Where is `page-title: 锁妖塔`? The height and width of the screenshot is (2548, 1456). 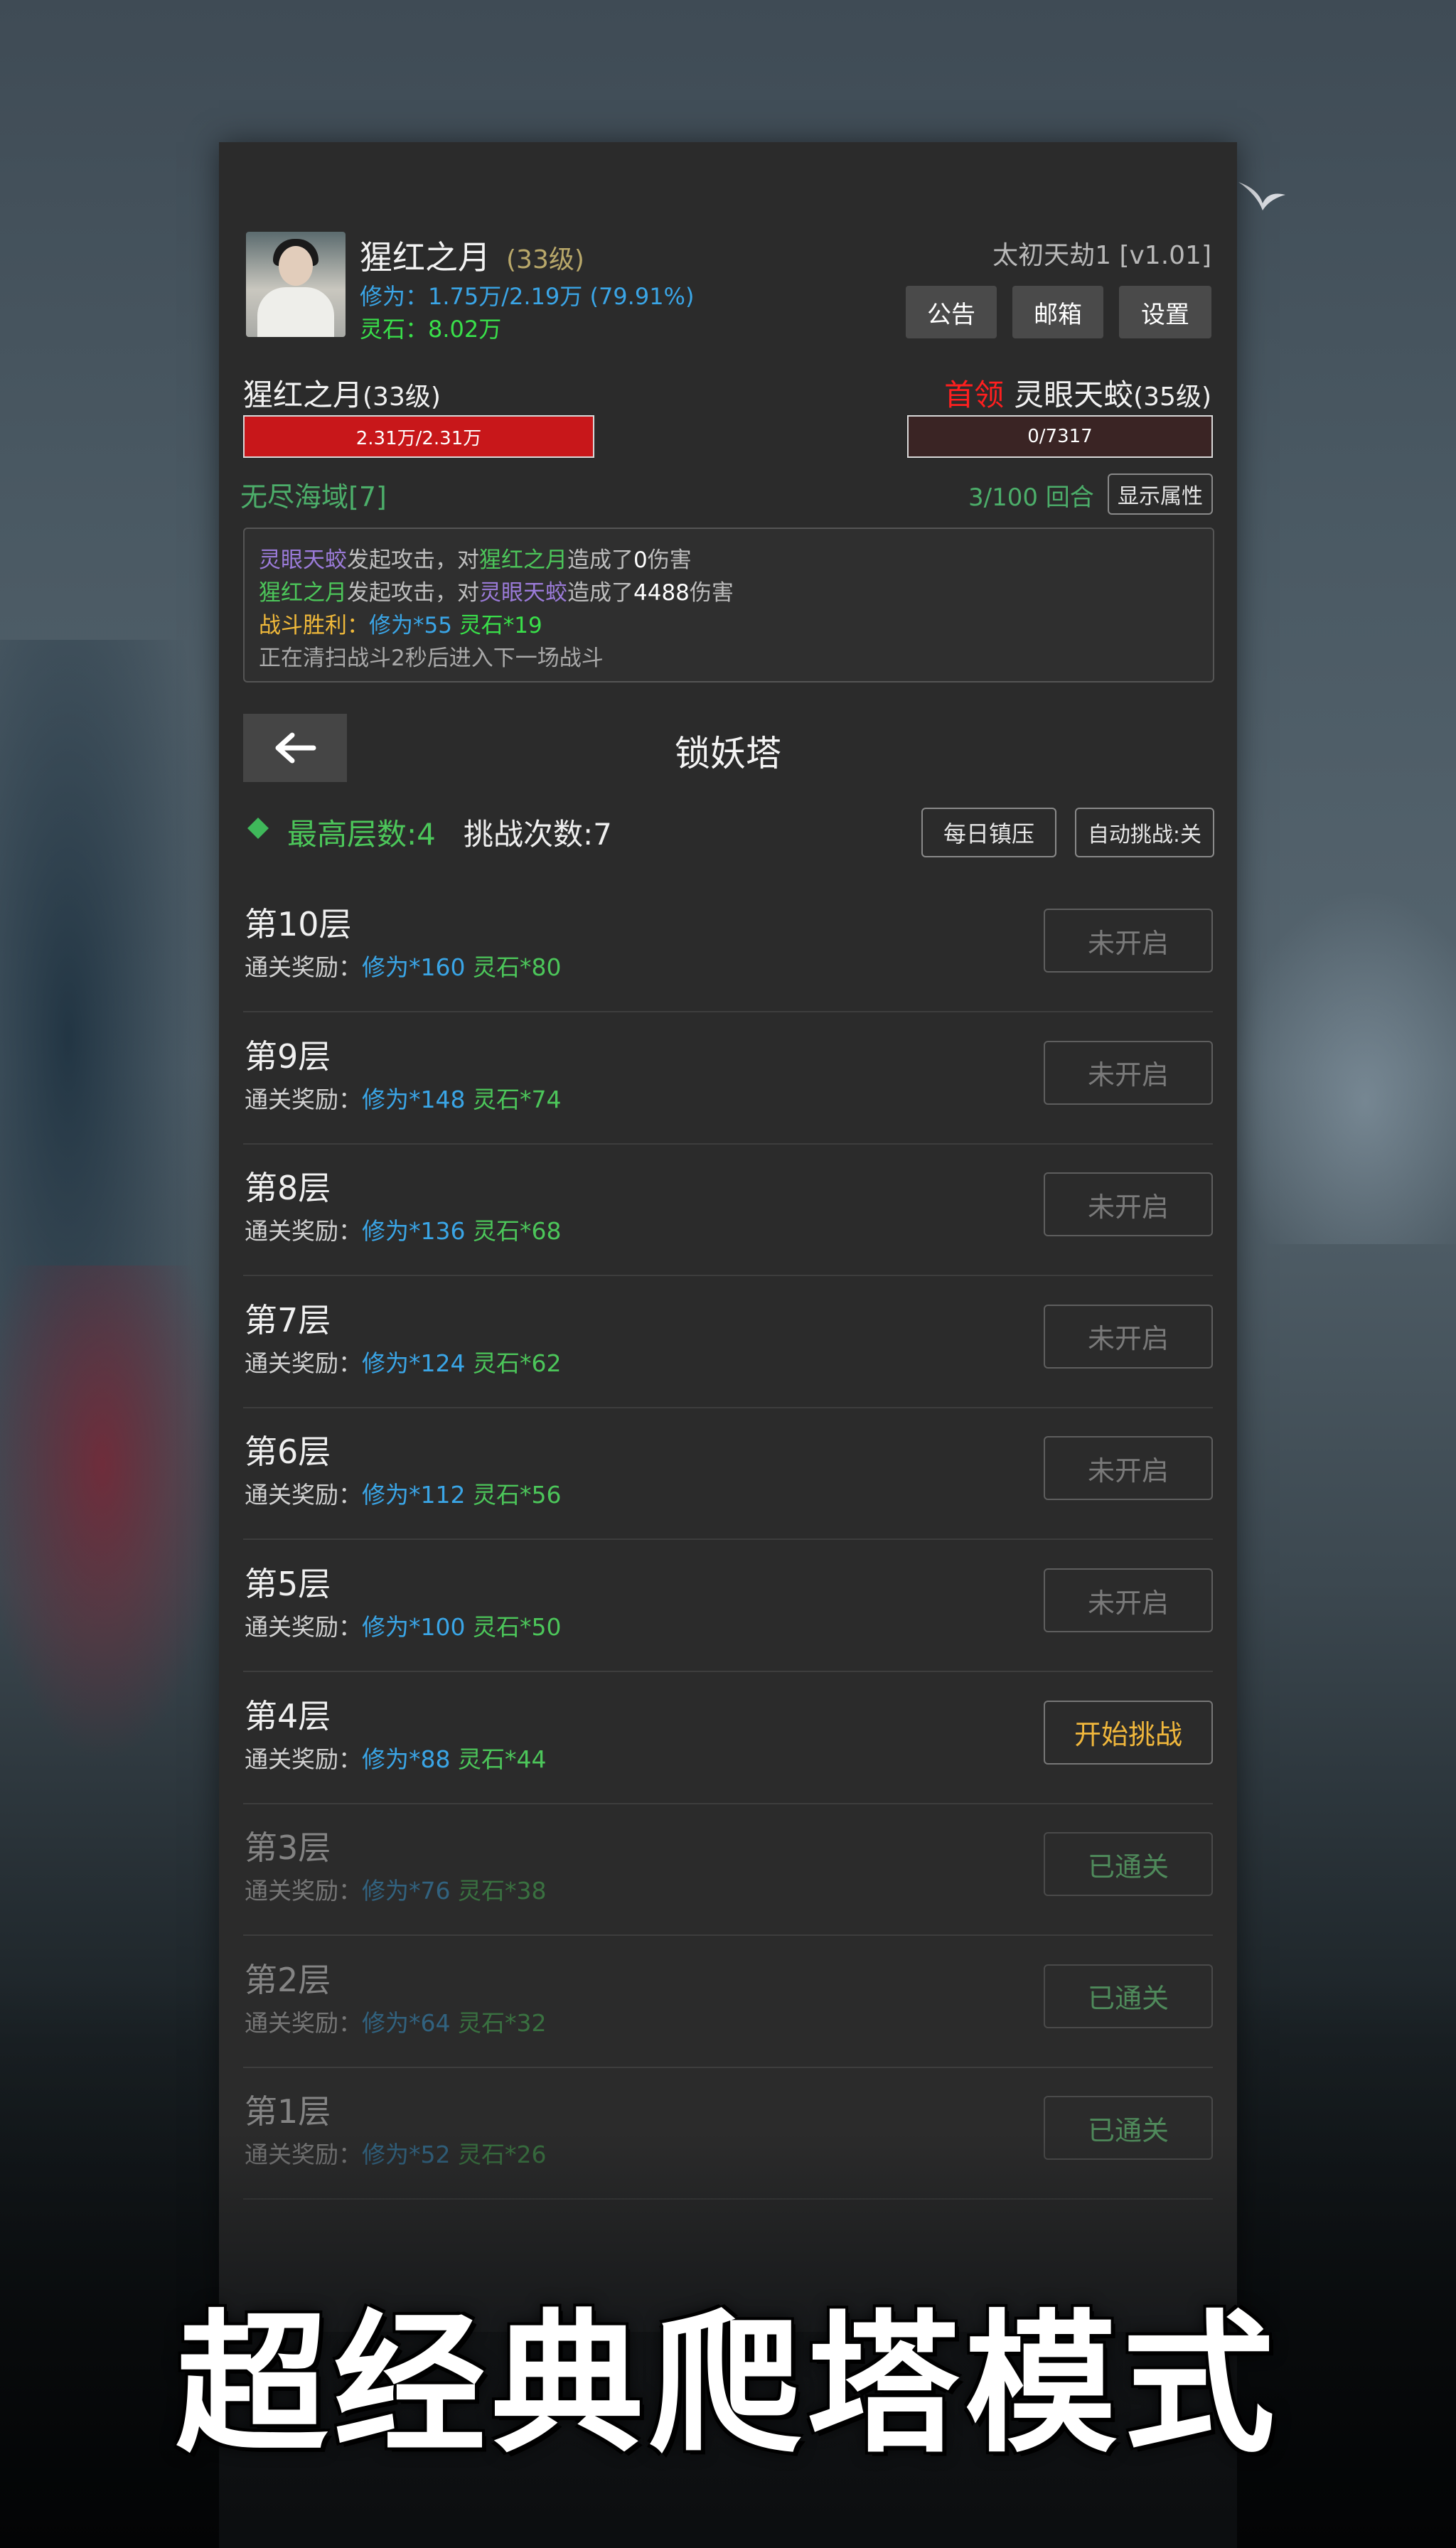
page-title: 锁妖塔 is located at coordinates (728, 754).